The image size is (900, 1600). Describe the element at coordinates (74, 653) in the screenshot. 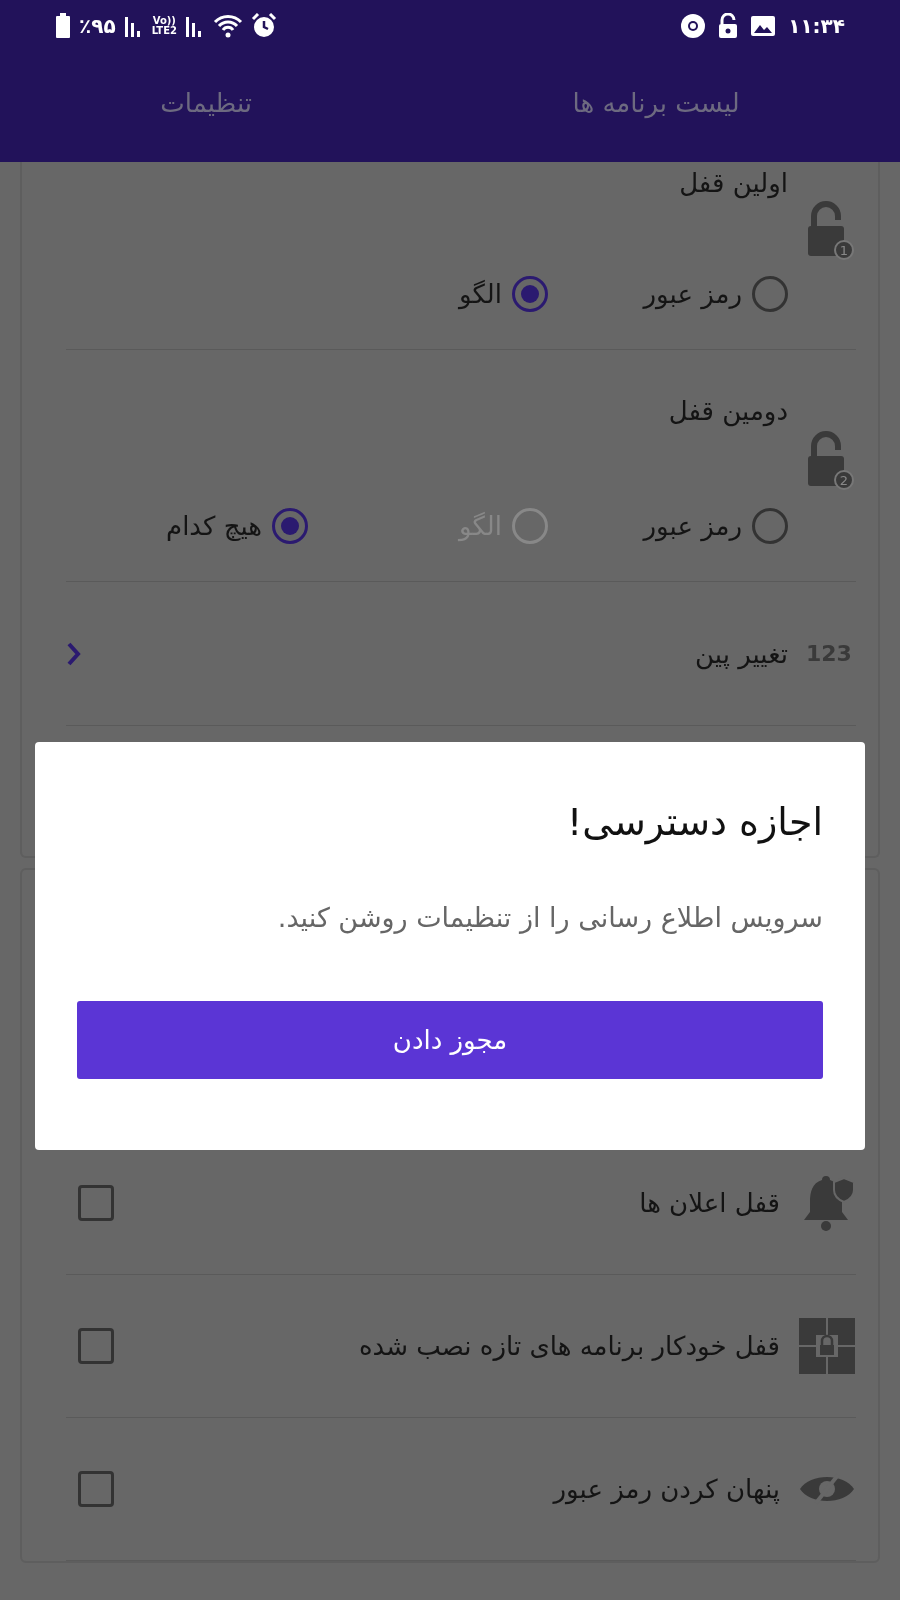

I see `chevron-icon` at that location.